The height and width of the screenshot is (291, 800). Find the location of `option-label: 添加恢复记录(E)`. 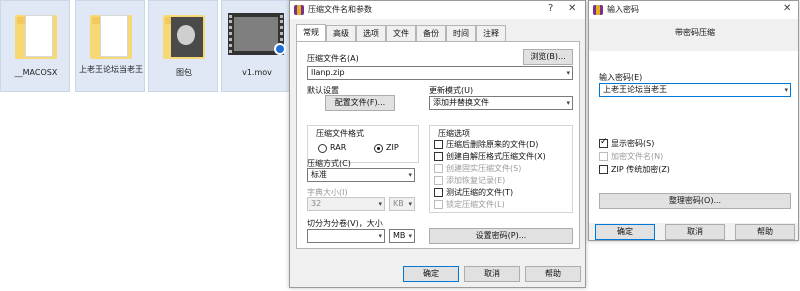

option-label: 添加恢复记录(E) is located at coordinates (476, 180).